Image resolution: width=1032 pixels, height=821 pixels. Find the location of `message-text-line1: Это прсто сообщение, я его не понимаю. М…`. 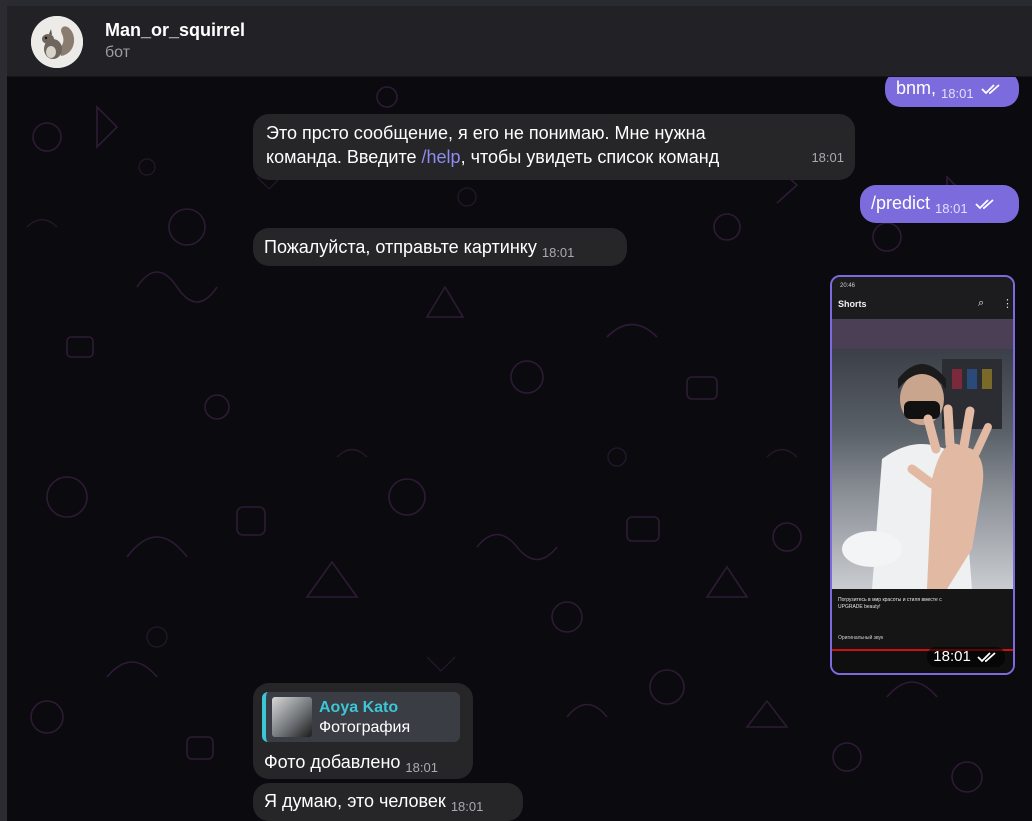

message-text-line1: Это прсто сообщение, я его не понимаю. М… is located at coordinates (486, 133).